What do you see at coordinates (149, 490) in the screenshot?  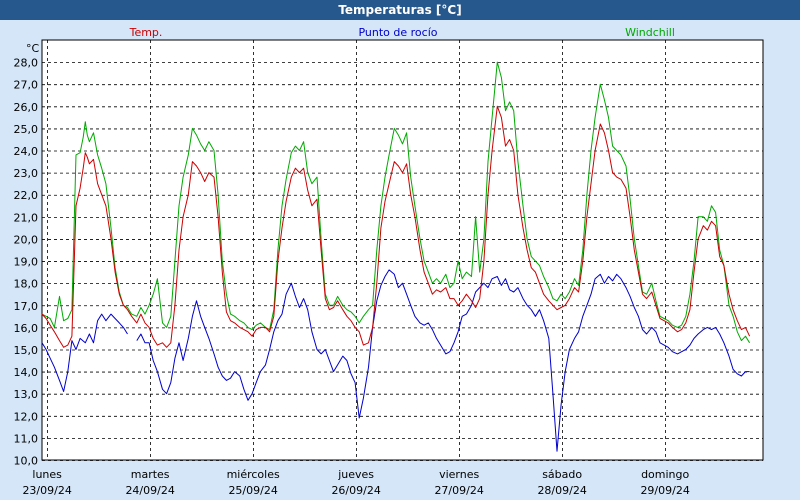 I see `x-tick-date: 24/09/24` at bounding box center [149, 490].